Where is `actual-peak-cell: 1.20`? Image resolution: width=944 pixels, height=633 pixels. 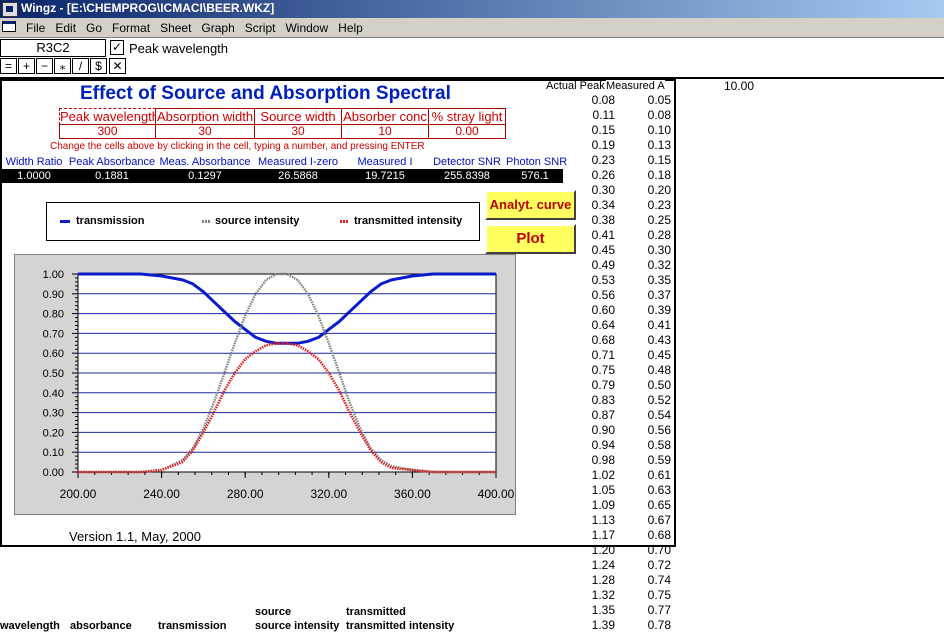
actual-peak-cell: 1.20 is located at coordinates (597, 550).